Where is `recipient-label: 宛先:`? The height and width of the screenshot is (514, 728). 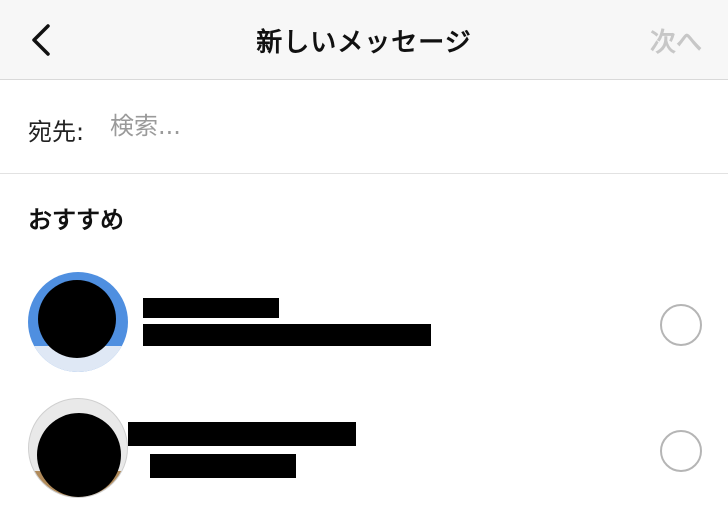
recipient-label: 宛先: is located at coordinates (56, 132).